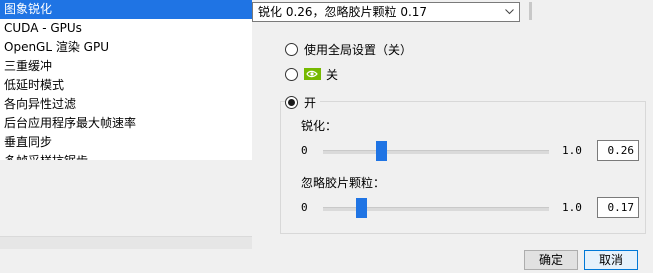 This screenshot has height=273, width=653. Describe the element at coordinates (382, 151) in the screenshot. I see `sharpen-slider-thumb` at that location.